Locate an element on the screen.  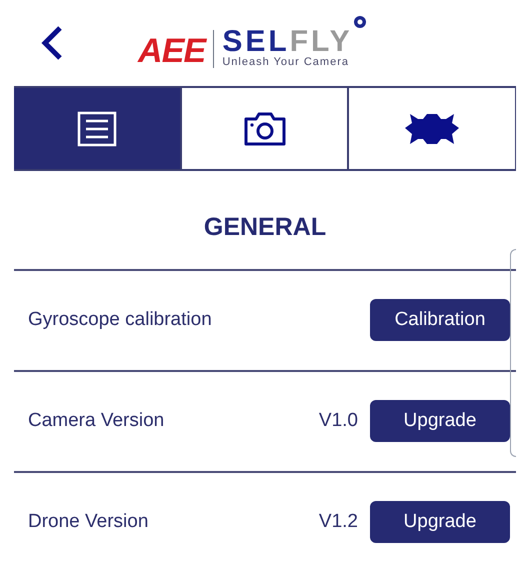
tab is located at coordinates (97, 128).